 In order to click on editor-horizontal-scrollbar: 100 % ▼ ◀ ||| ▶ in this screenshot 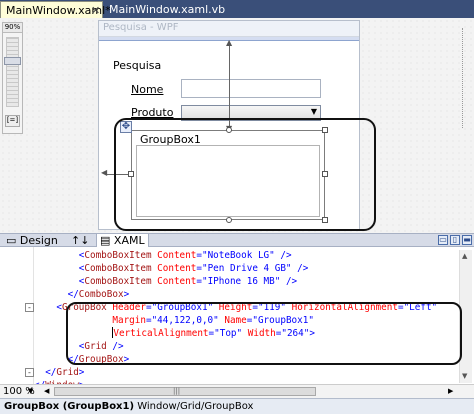, I will do `click(237, 391)`.